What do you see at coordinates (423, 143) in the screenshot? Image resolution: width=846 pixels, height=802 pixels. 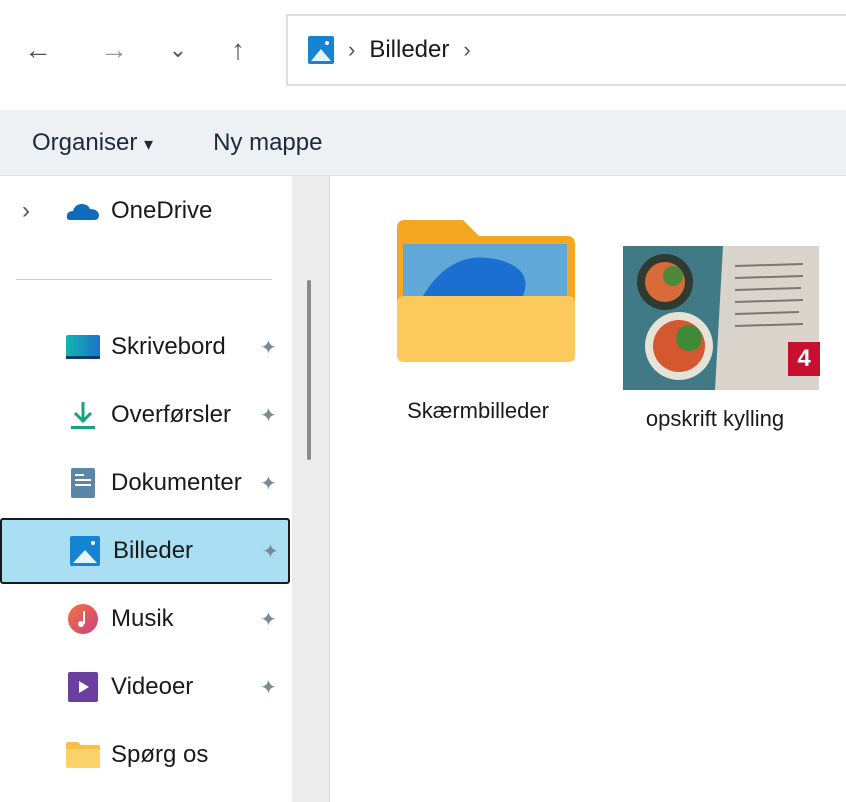 I see `toolbar: Organiser ▾ Ny mappe` at bounding box center [423, 143].